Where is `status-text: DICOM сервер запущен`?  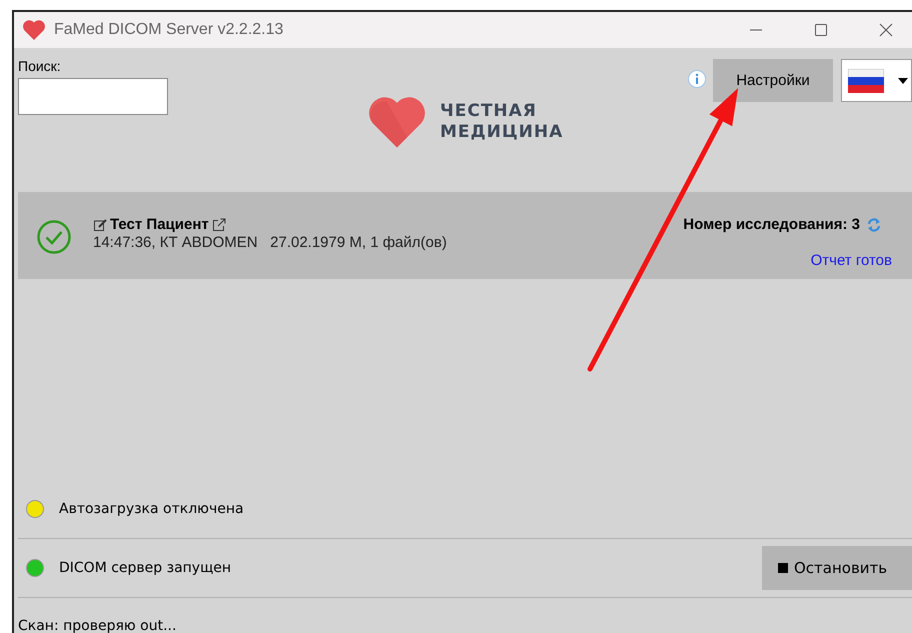 status-text: DICOM сервер запущен is located at coordinates (145, 568).